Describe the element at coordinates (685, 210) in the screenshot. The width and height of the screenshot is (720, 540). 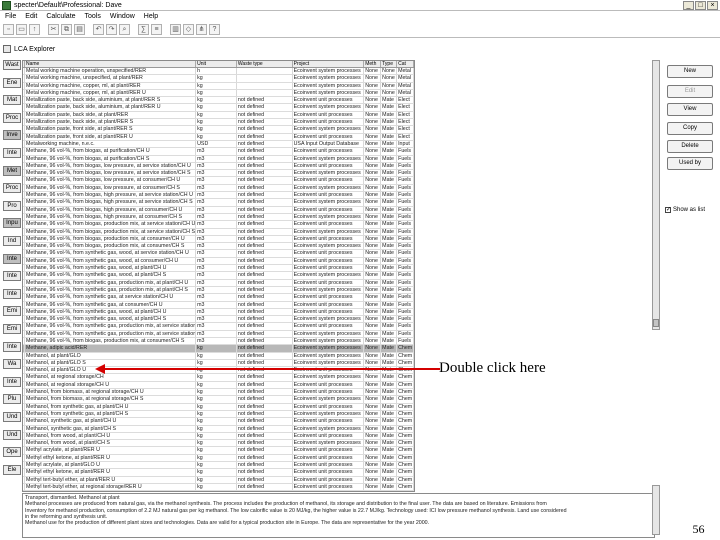
I see `show-all-toggle: ✓ Show as list` at that location.